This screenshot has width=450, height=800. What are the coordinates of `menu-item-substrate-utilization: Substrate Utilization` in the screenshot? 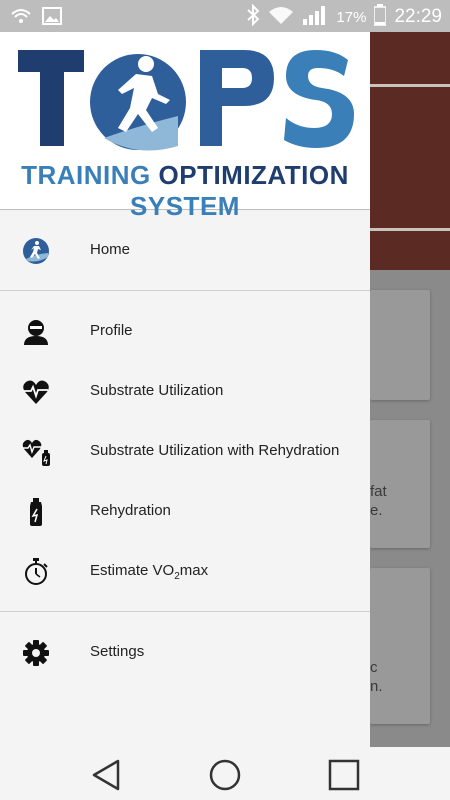 It's located at (185, 392).